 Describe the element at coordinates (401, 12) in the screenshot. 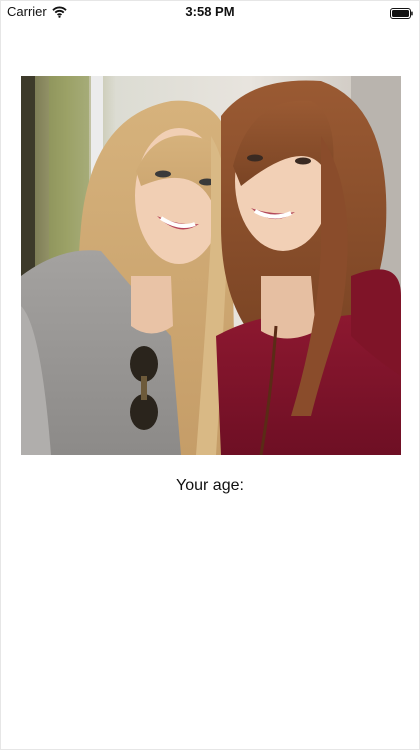

I see `battery-icon` at that location.